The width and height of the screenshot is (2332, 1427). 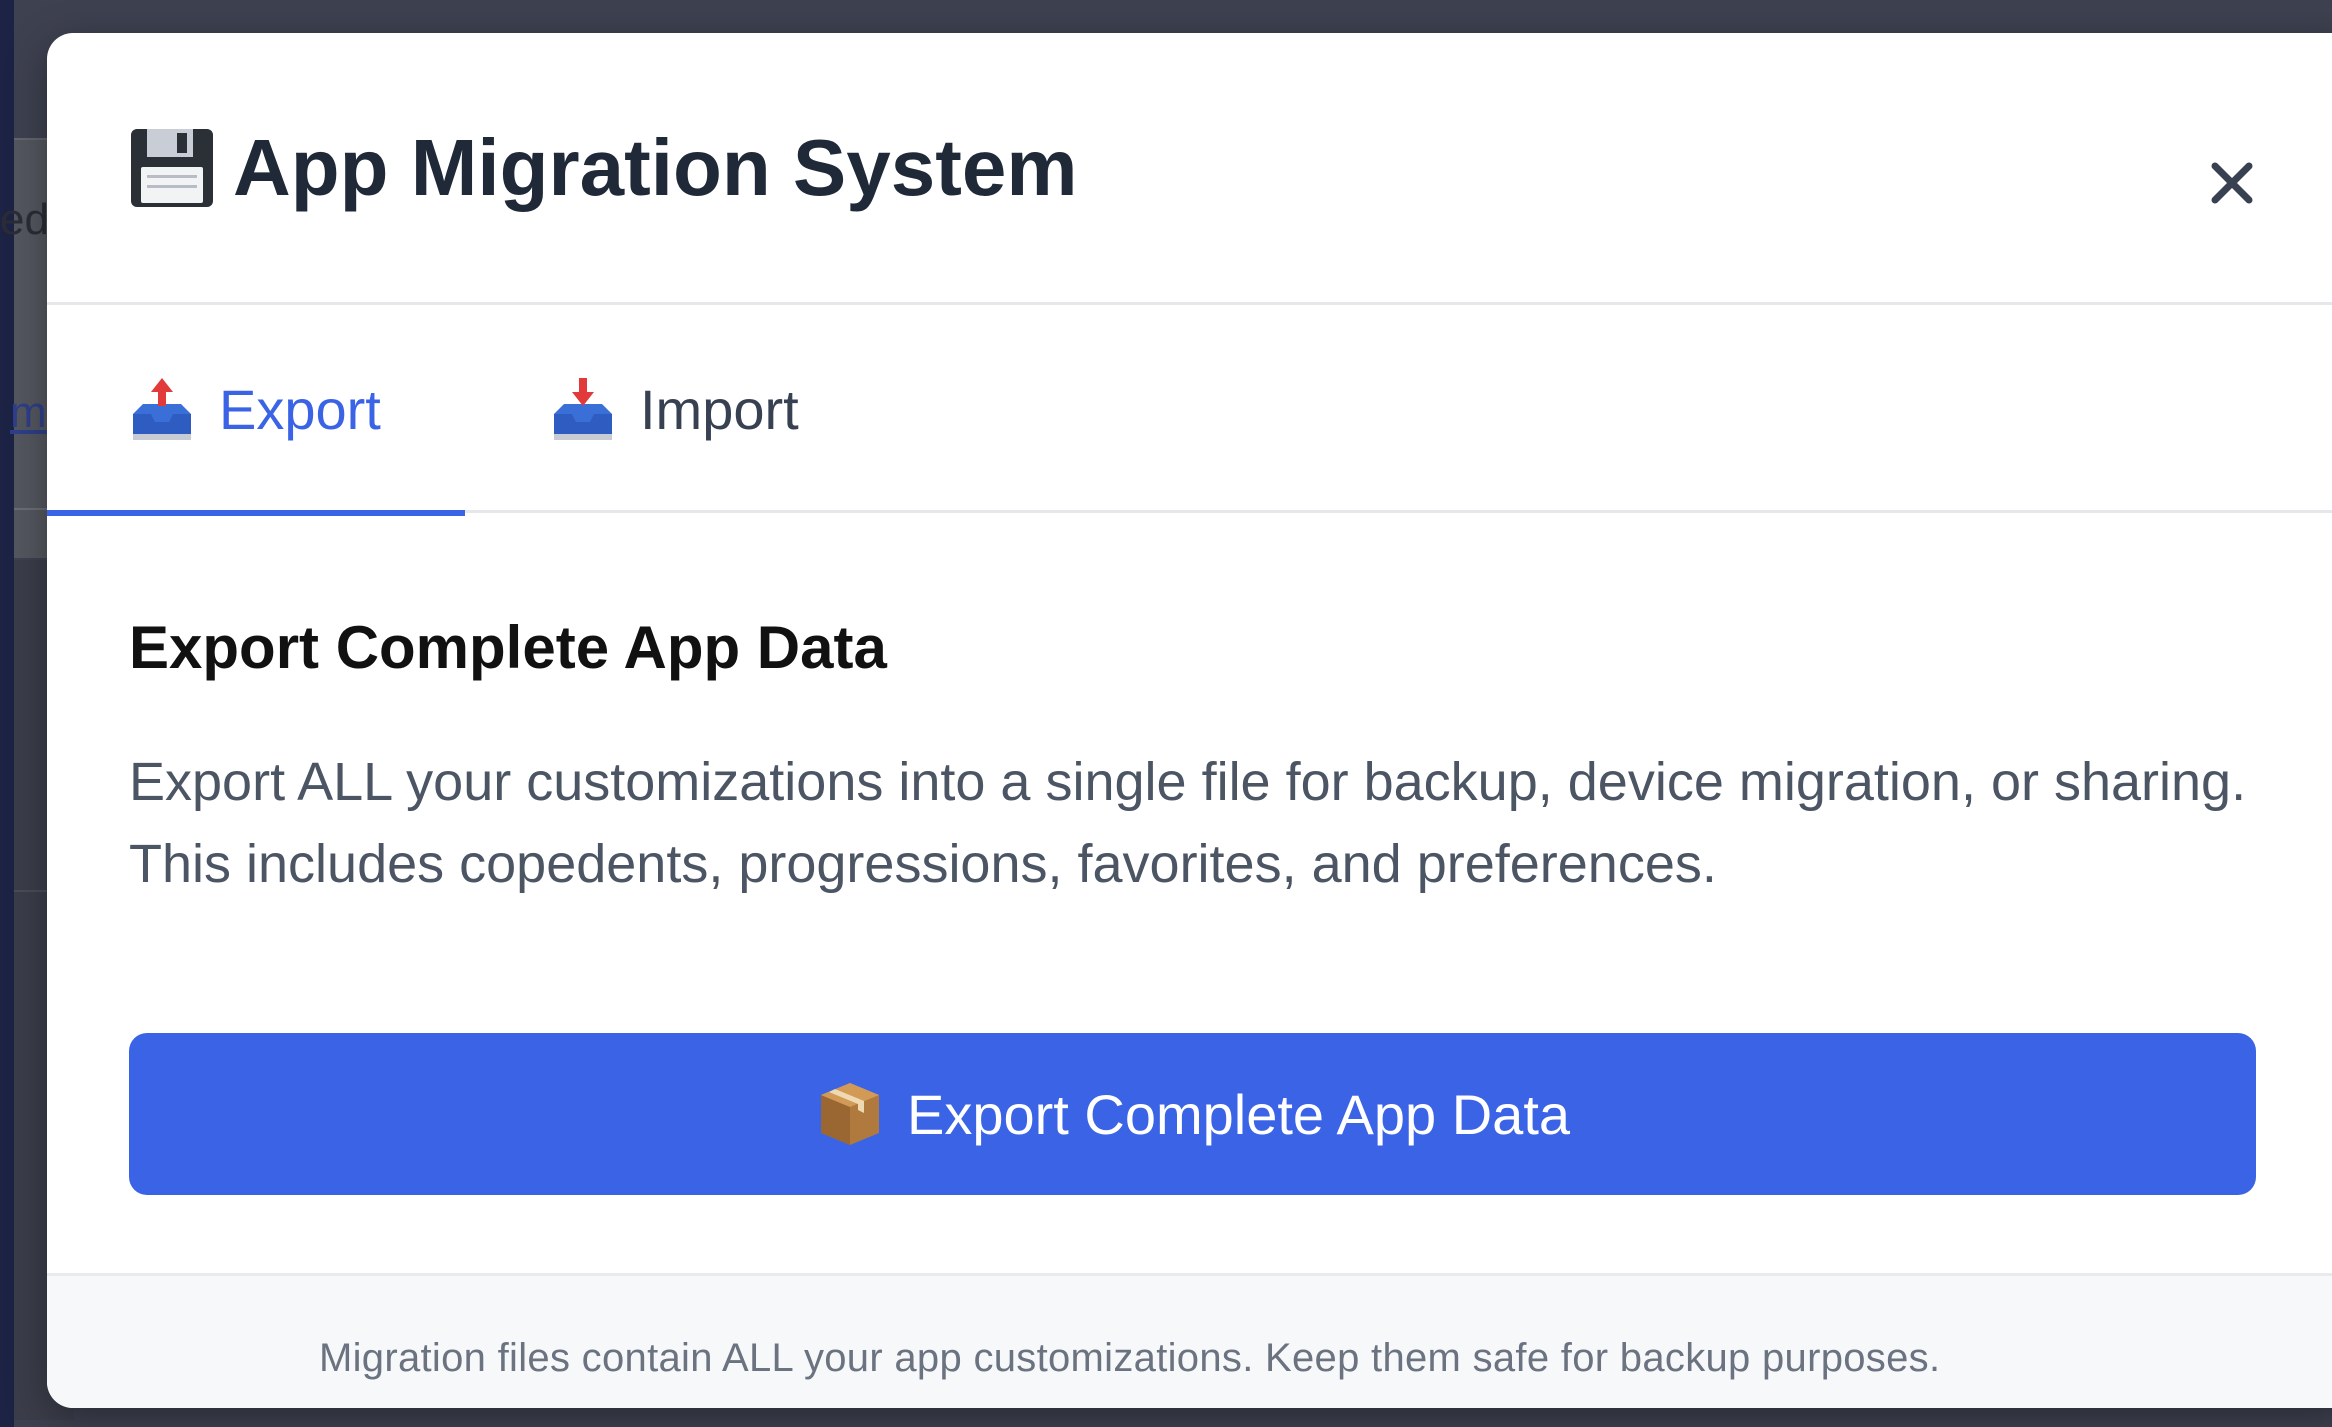 What do you see at coordinates (1189, 410) in the screenshot?
I see `tab-bar: Export Import` at bounding box center [1189, 410].